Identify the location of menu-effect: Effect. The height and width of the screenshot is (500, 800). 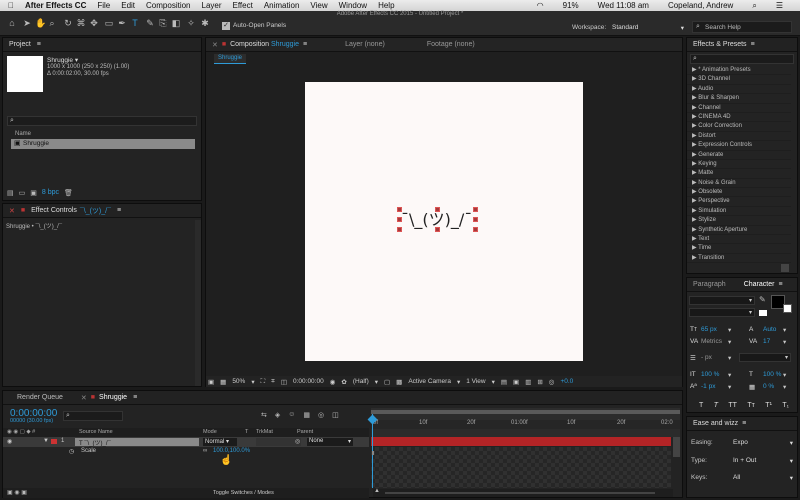
(243, 5).